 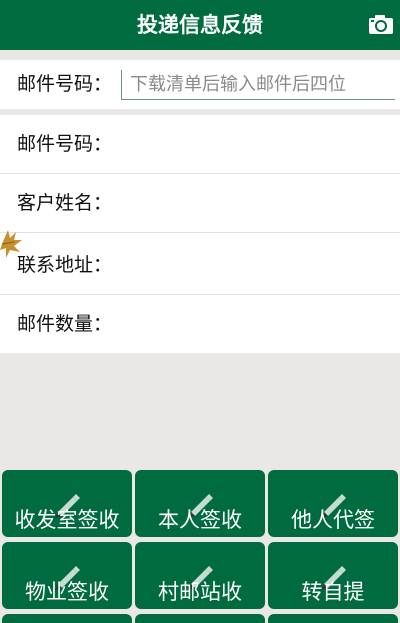 I want to click on leaf-icon, so click(x=11, y=244).